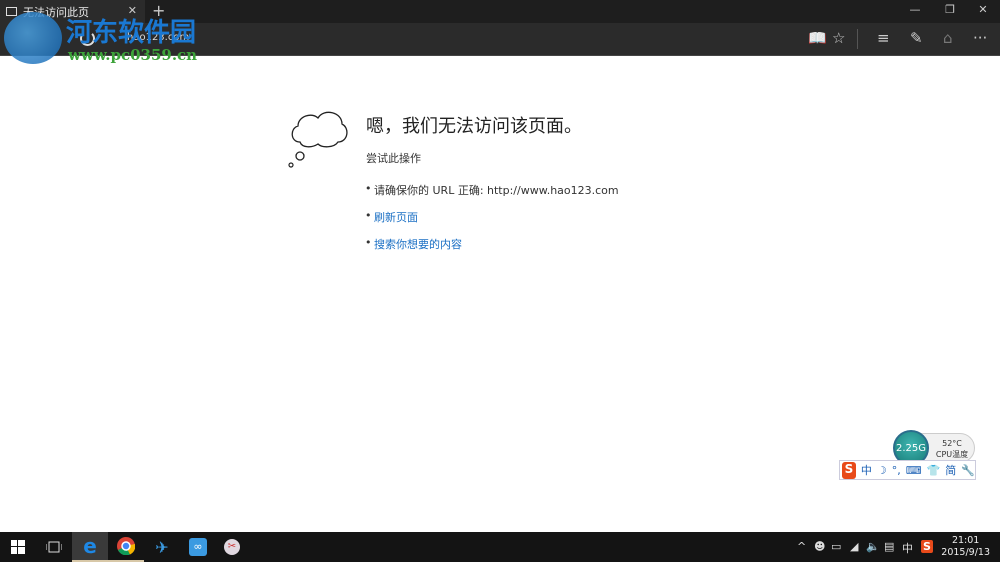 The height and width of the screenshot is (562, 1000). Describe the element at coordinates (393, 158) in the screenshot. I see `error-subheading: 尝试此操作` at that location.